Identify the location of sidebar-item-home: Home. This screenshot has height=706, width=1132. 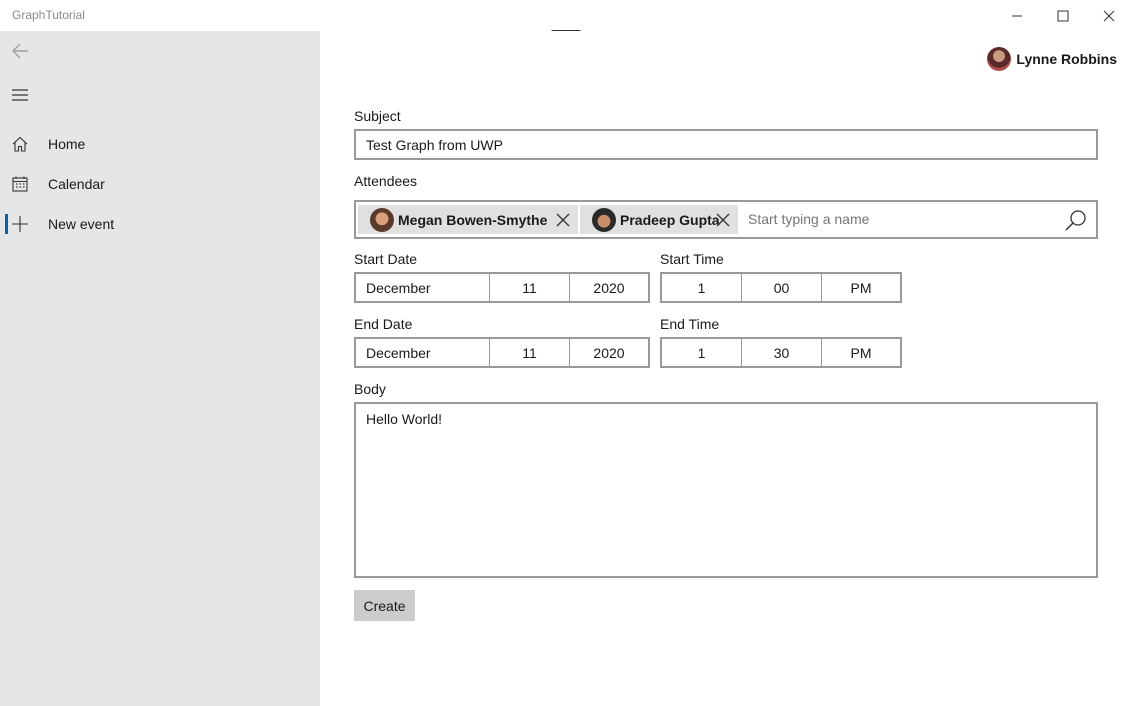
(160, 144).